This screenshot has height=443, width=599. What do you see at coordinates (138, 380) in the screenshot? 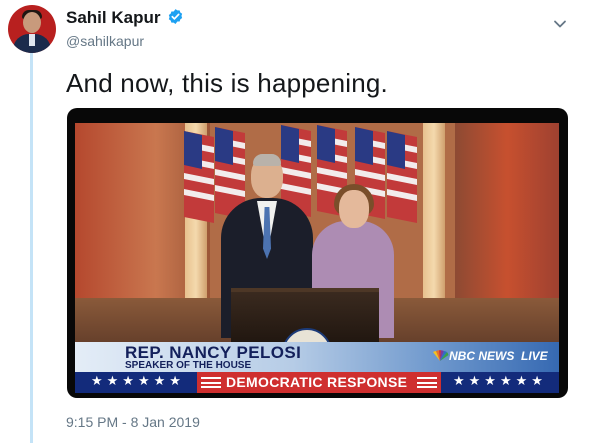
I see `stars-decoration-left: ★★★★★★` at bounding box center [138, 380].